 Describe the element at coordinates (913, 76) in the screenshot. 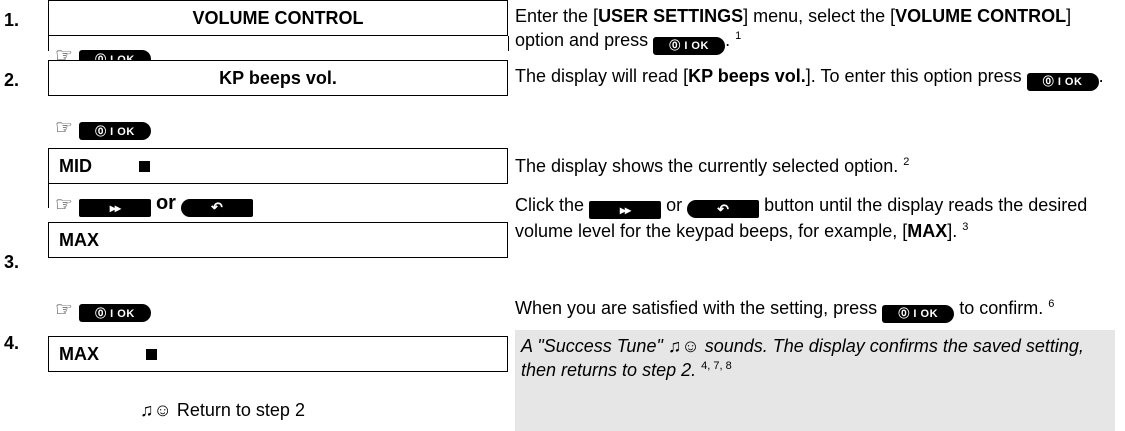

I see `text: ]. To enter this option press` at that location.